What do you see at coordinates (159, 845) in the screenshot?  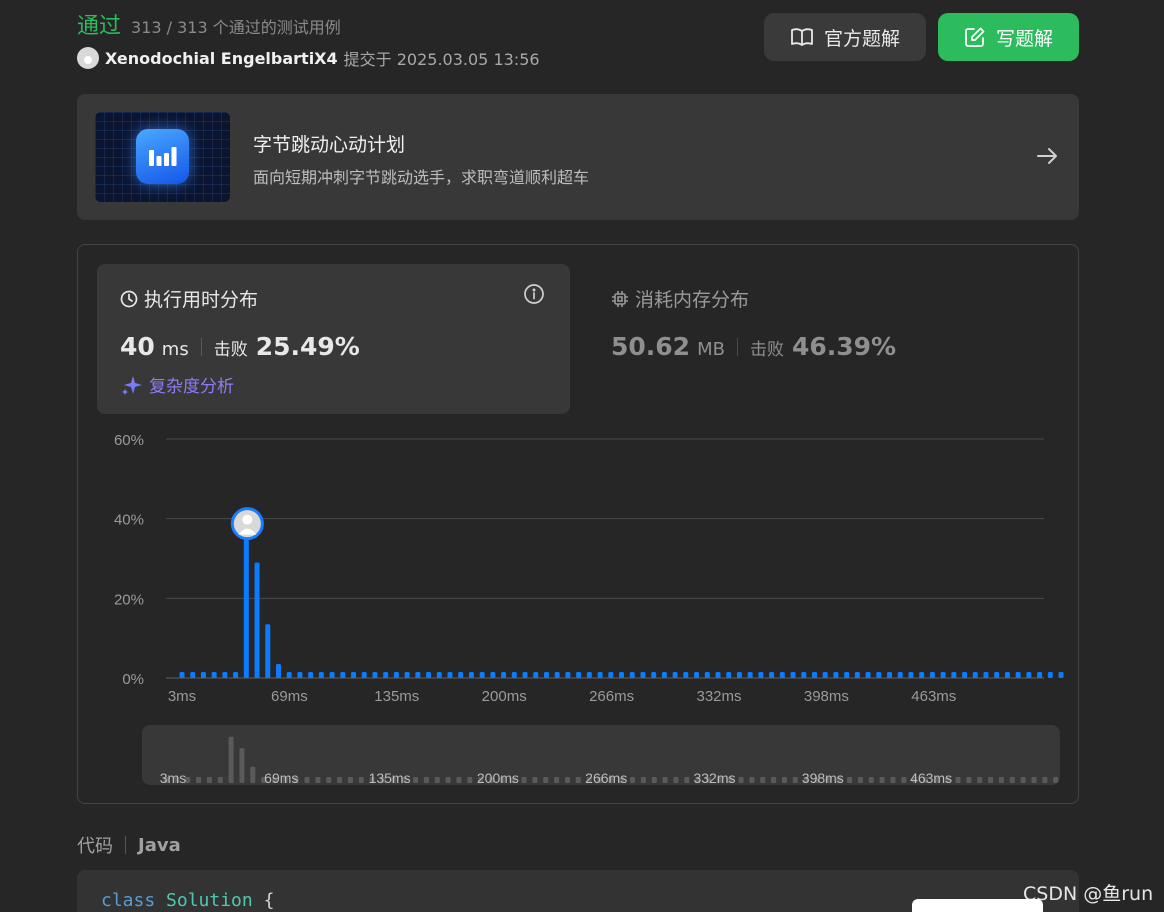 I see `code-language: Java` at bounding box center [159, 845].